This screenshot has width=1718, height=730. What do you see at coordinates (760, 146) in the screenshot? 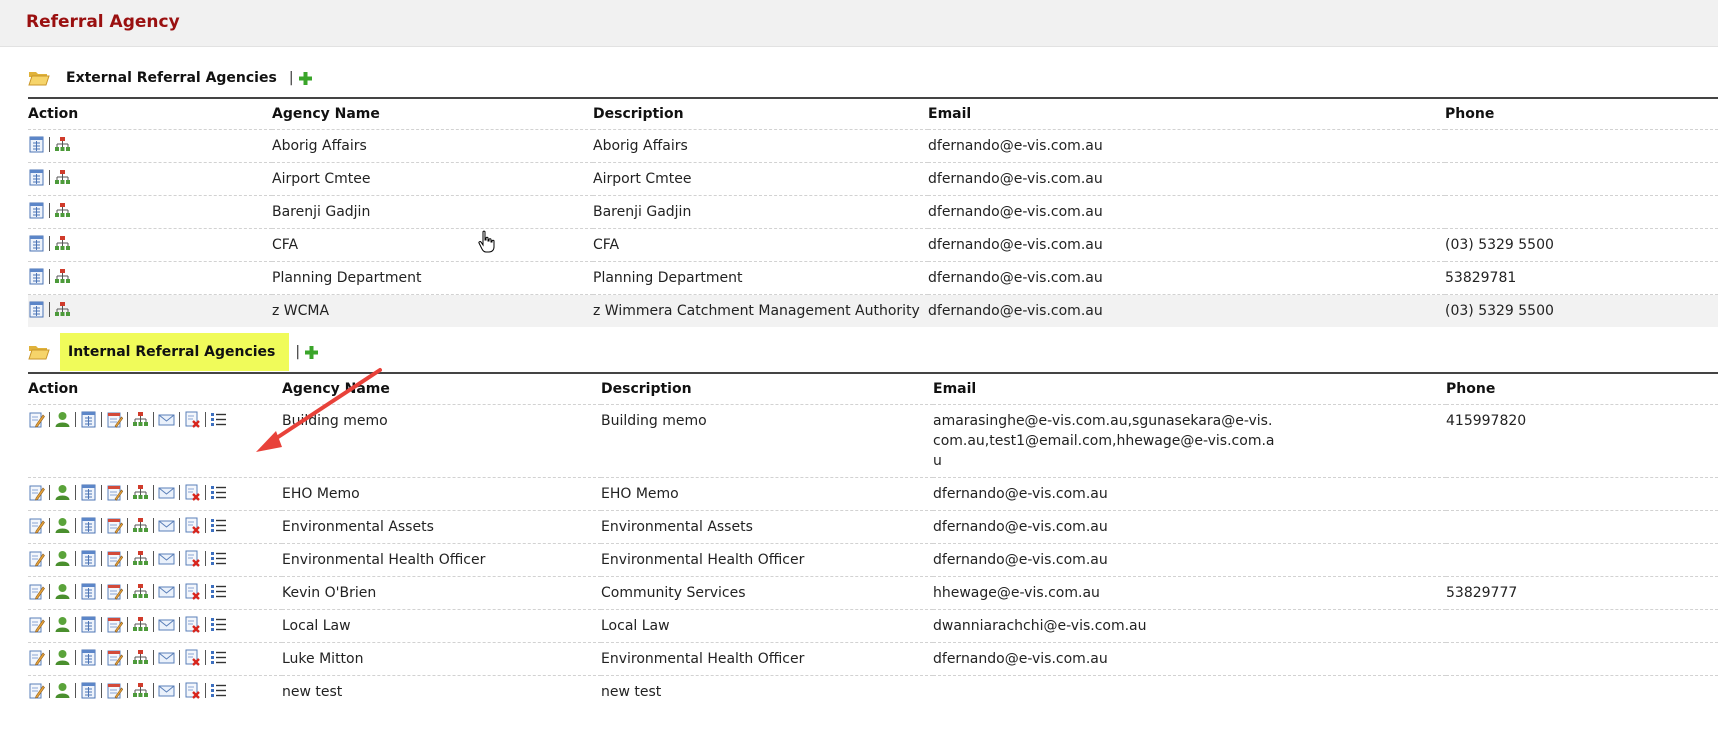
I see `description-cell: Aborig Affairs` at bounding box center [760, 146].